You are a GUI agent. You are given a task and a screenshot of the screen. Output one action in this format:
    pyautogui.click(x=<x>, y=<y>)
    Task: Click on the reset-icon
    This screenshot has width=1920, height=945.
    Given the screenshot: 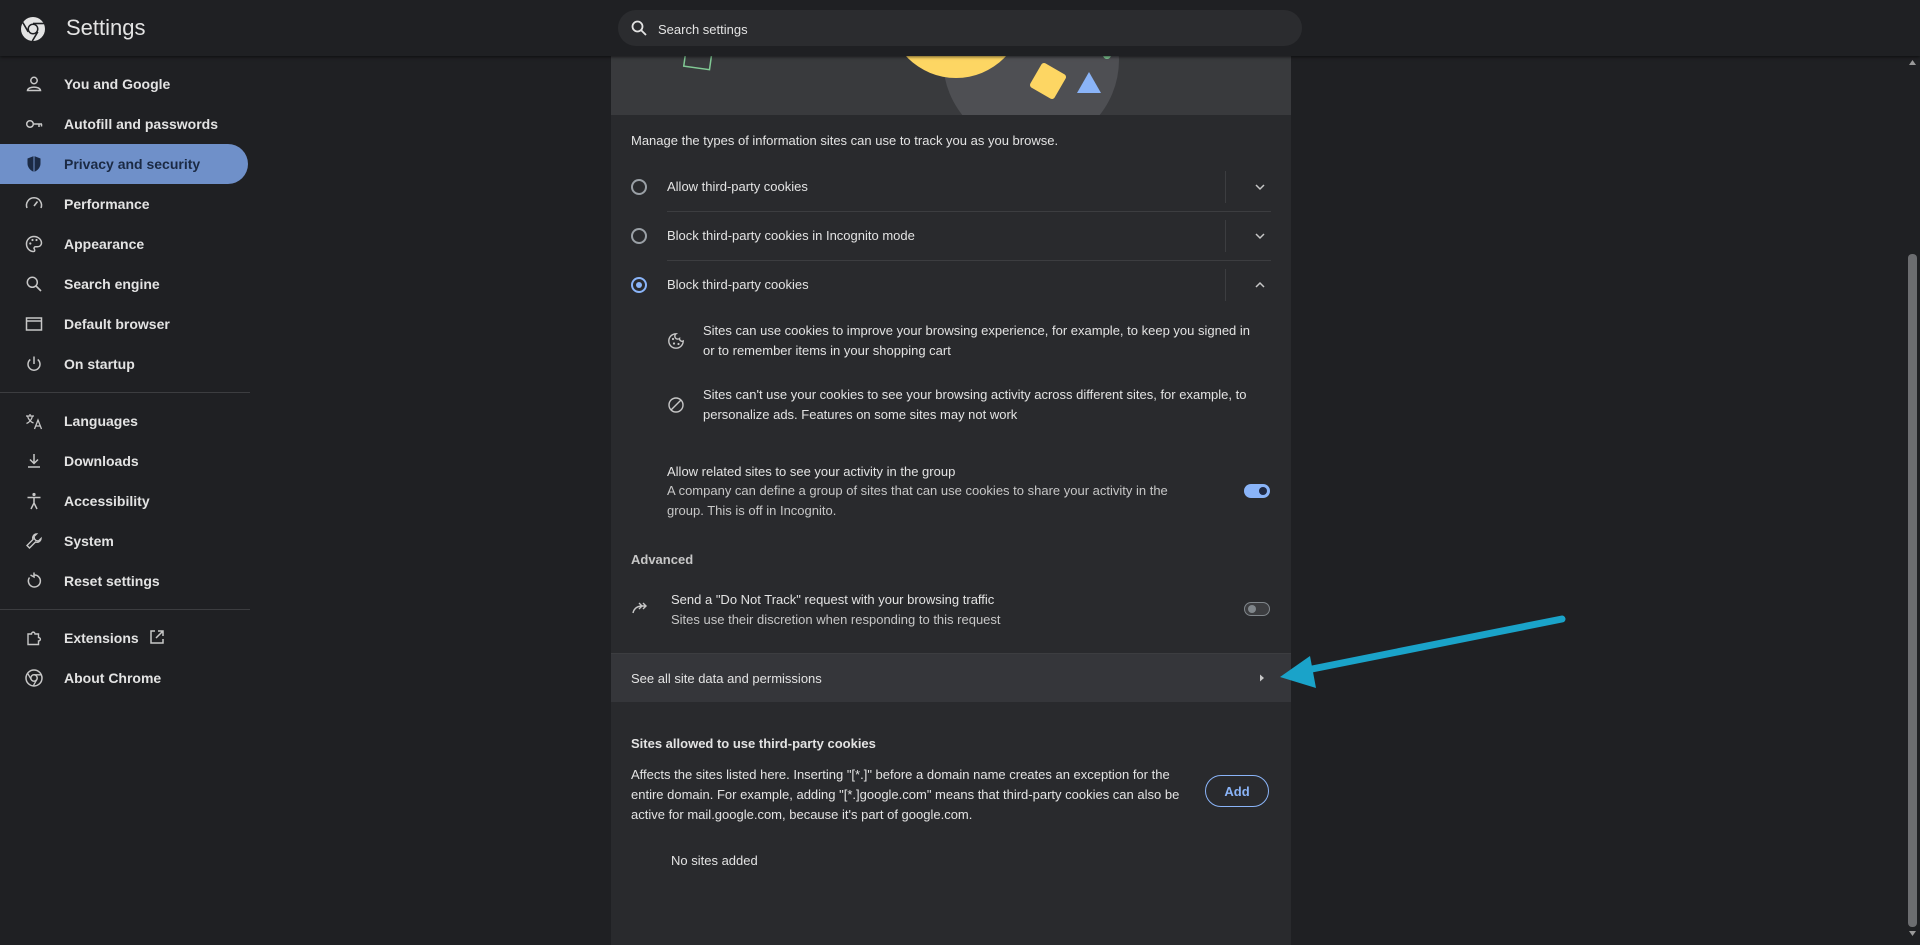 What is the action you would take?
    pyautogui.click(x=34, y=580)
    